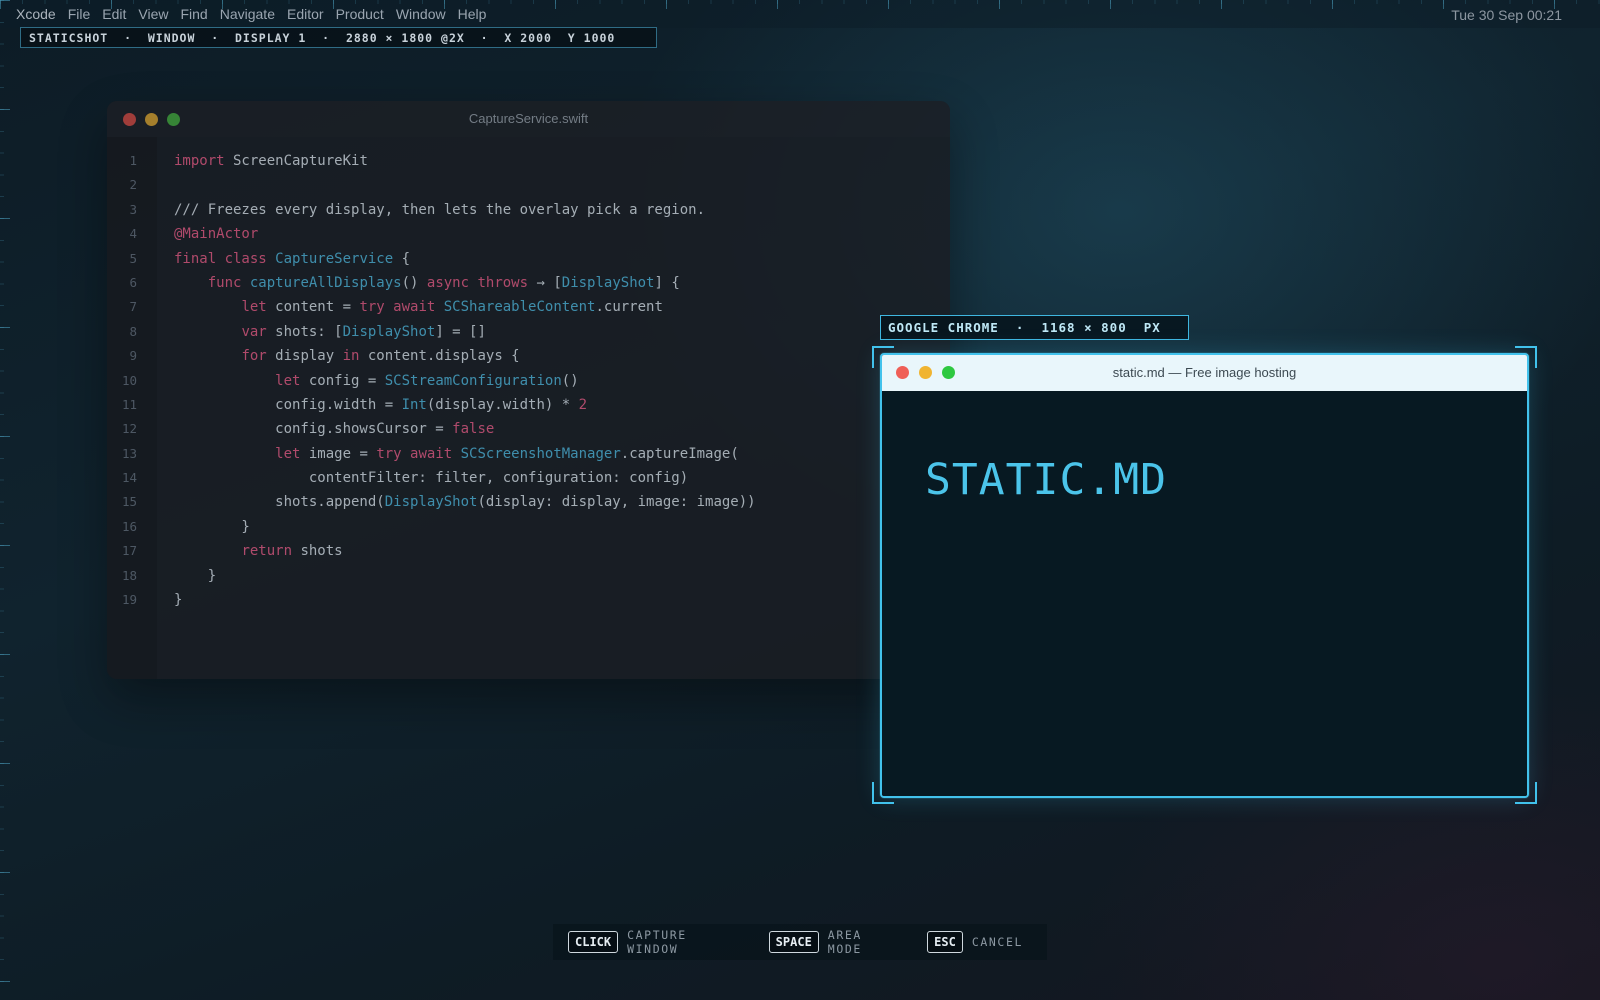  Describe the element at coordinates (129, 478) in the screenshot. I see `line-number: 14` at that location.